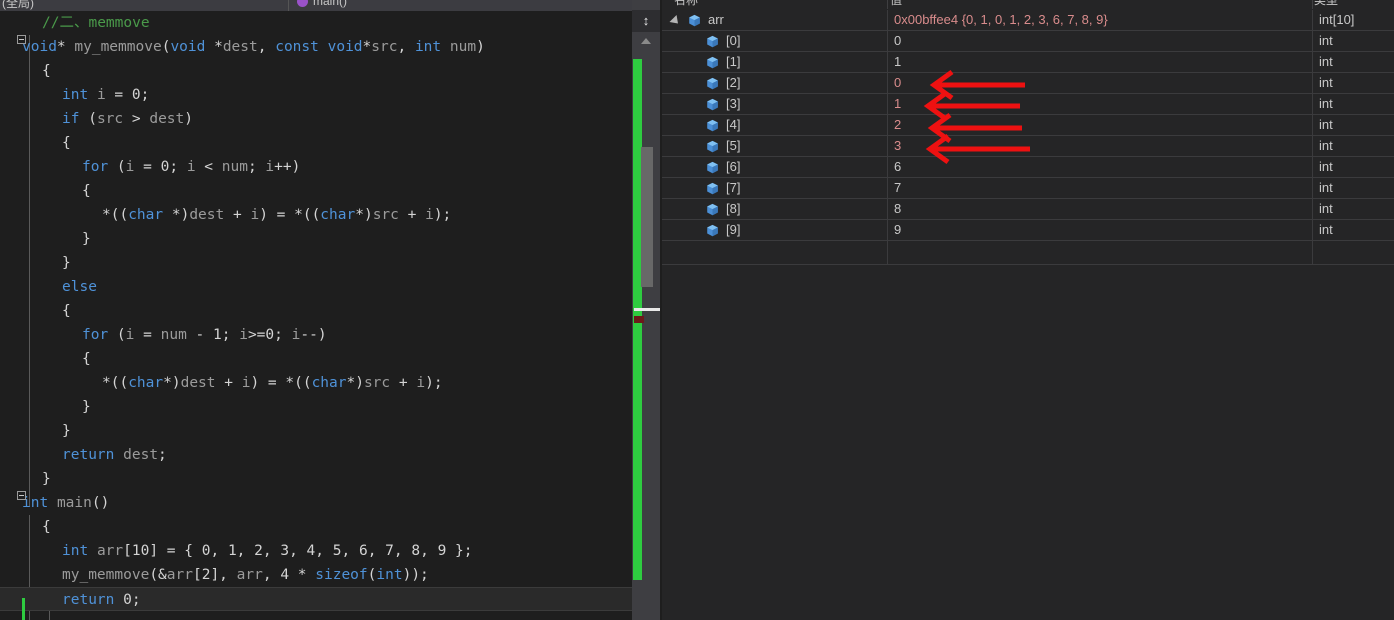 This screenshot has height=620, width=1394. Describe the element at coordinates (127, 119) in the screenshot. I see `code-line-text: if (src > dest)` at that location.